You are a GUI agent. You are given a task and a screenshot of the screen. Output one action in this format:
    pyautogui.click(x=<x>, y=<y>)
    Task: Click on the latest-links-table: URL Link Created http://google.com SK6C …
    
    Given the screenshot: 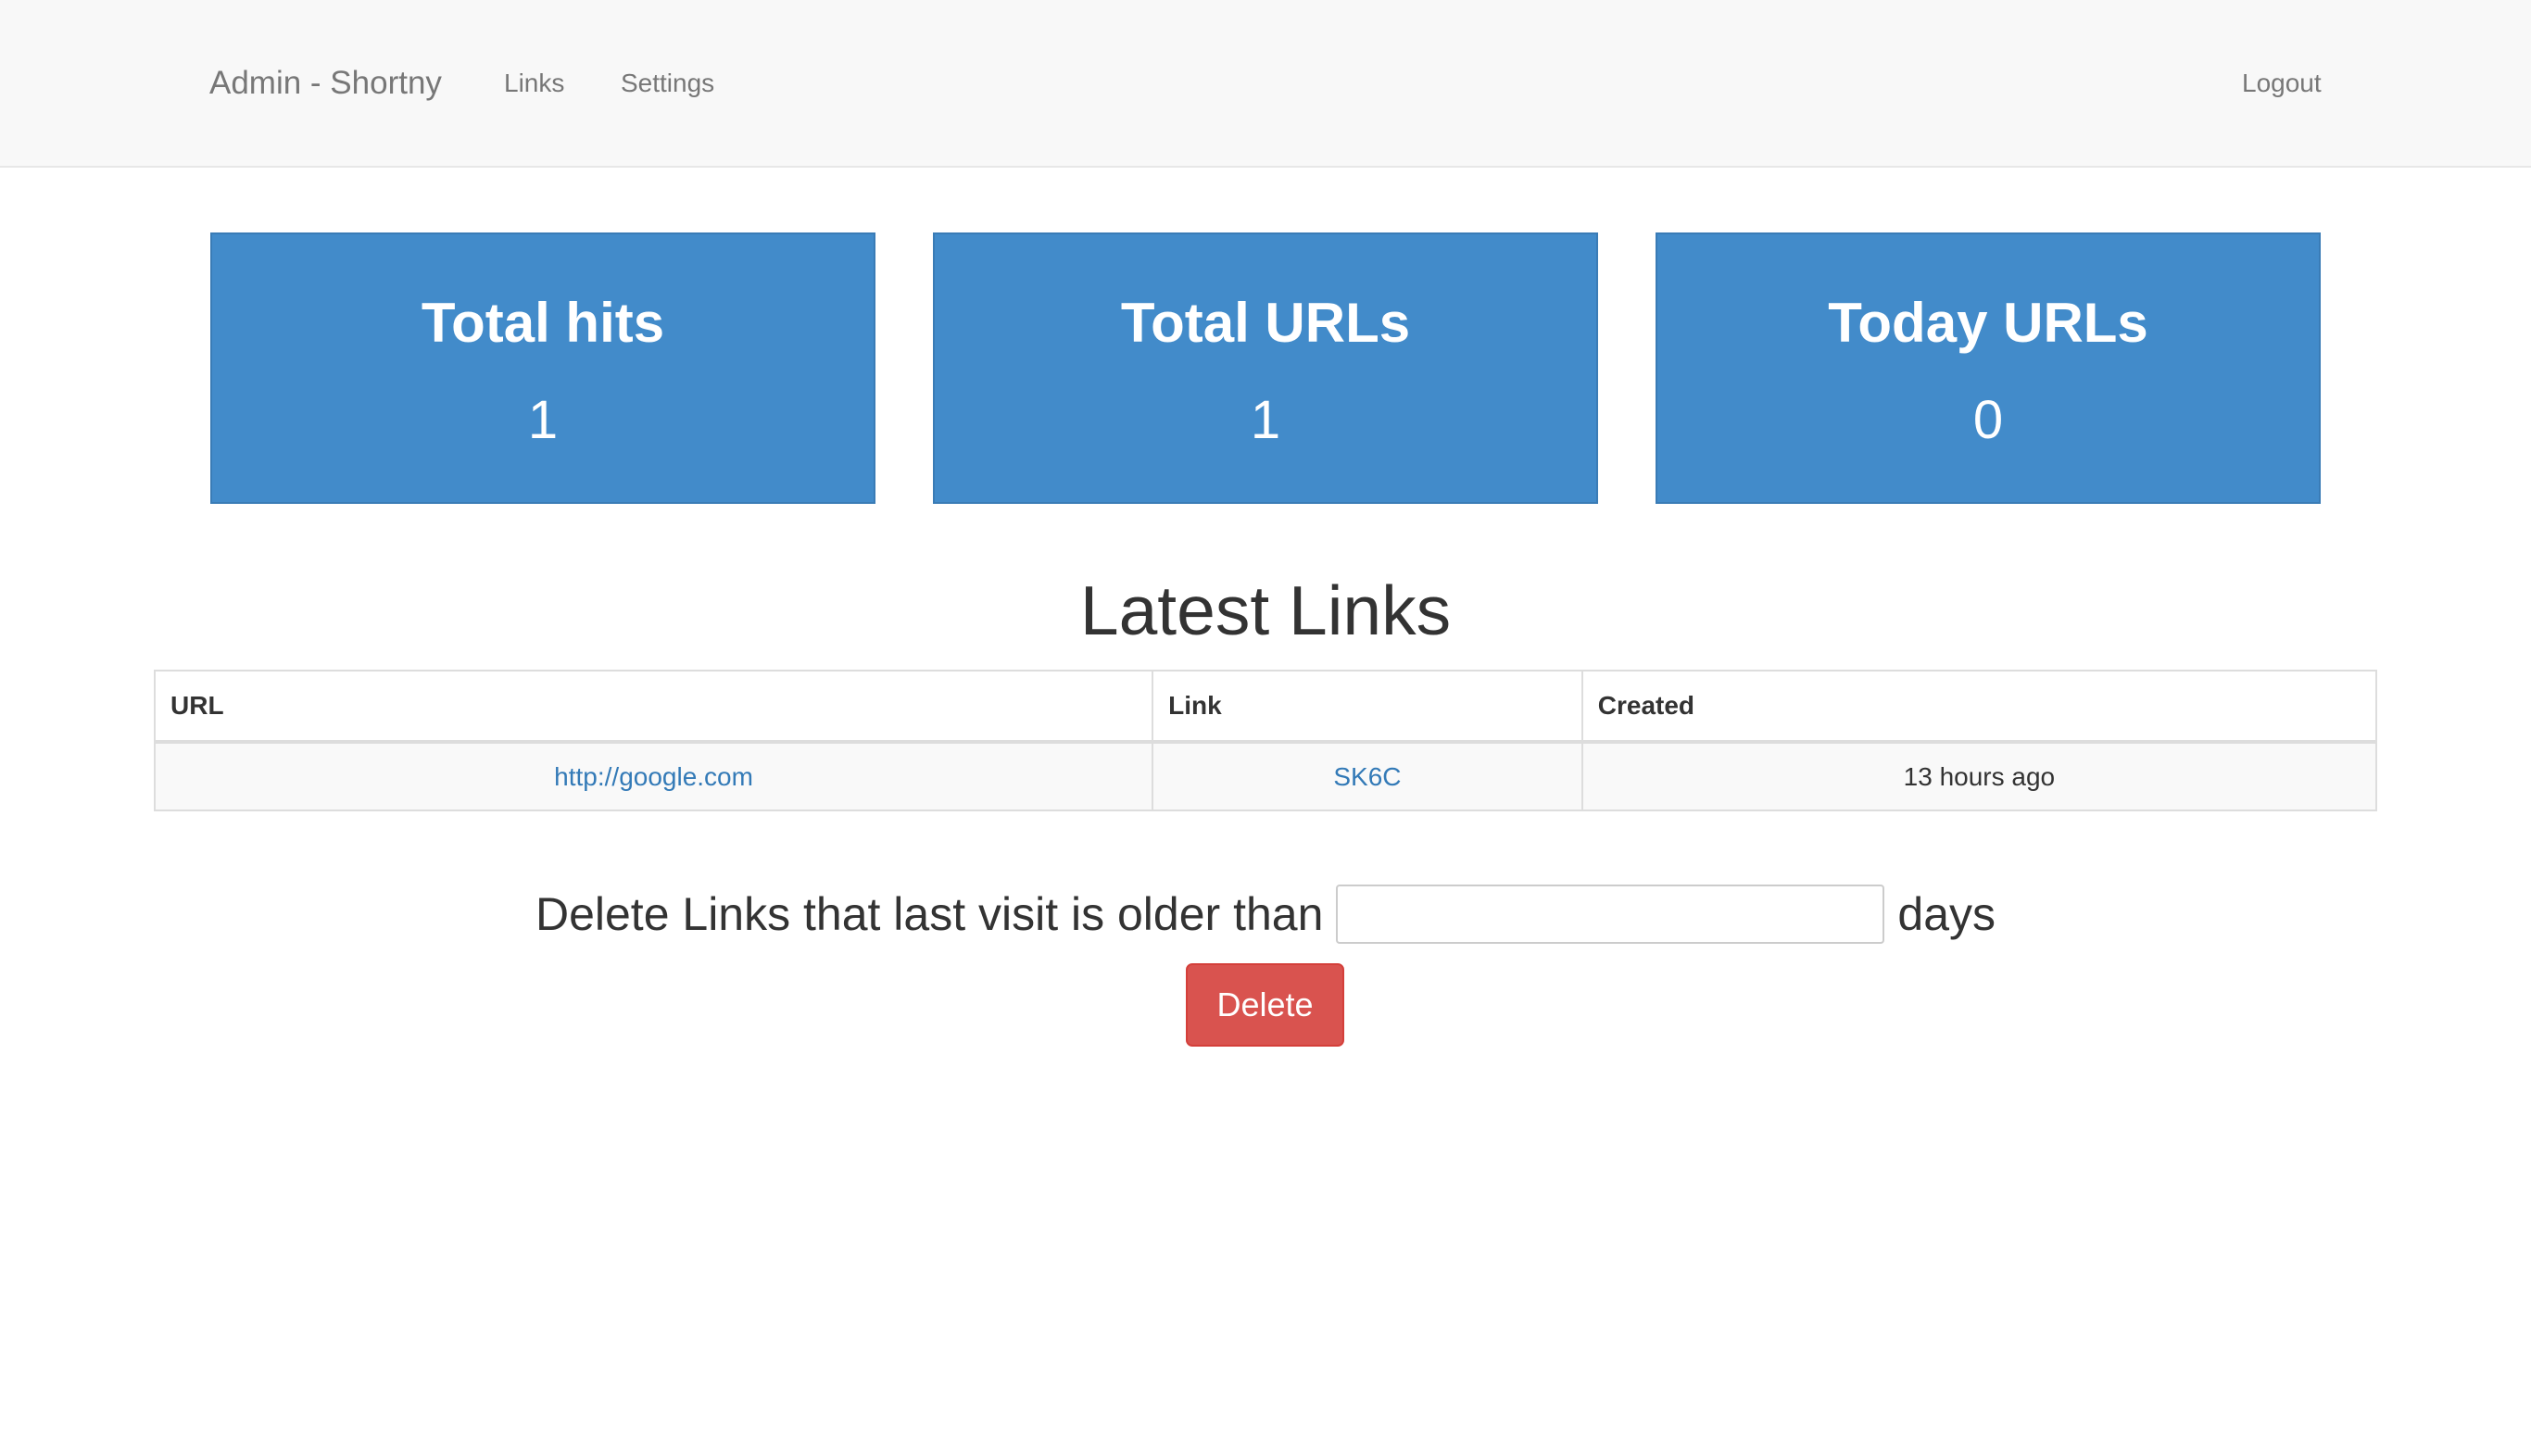 What is the action you would take?
    pyautogui.click(x=1265, y=740)
    